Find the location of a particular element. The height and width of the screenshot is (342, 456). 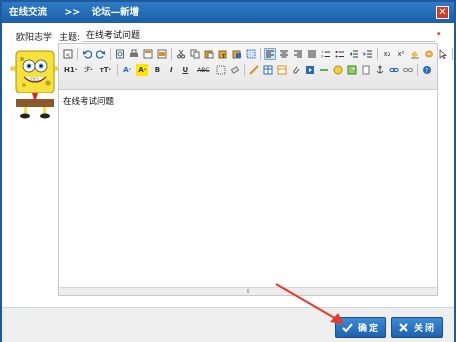

source-icon: < is located at coordinates (68, 54).